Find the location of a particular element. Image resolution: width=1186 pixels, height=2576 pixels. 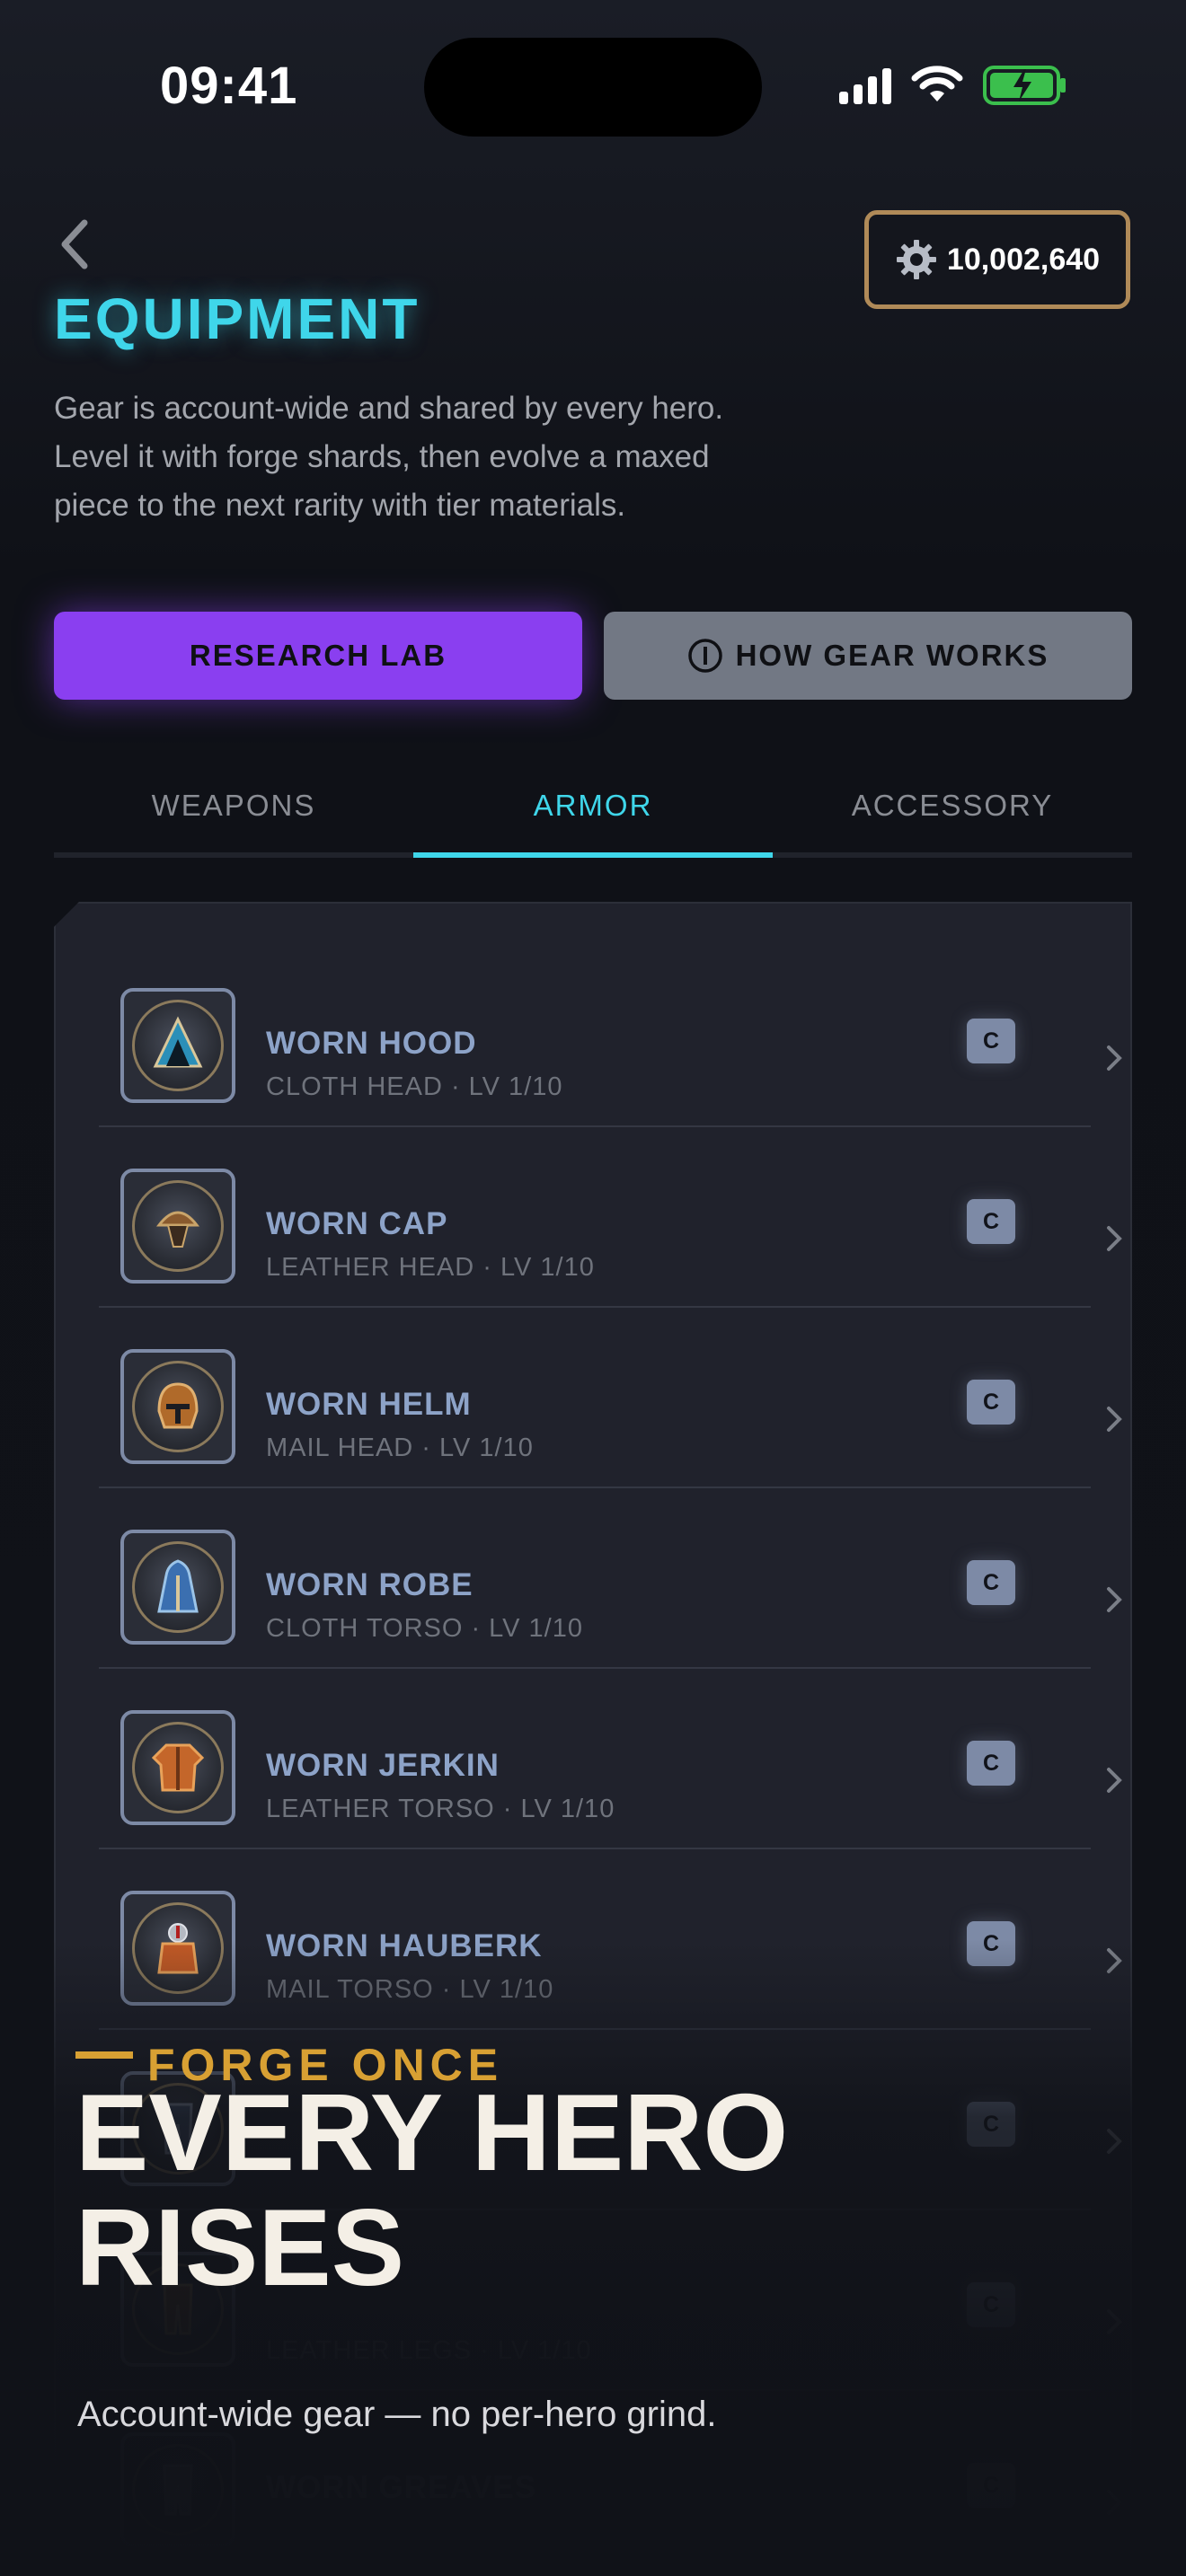

jerkin-icon is located at coordinates (178, 1767).